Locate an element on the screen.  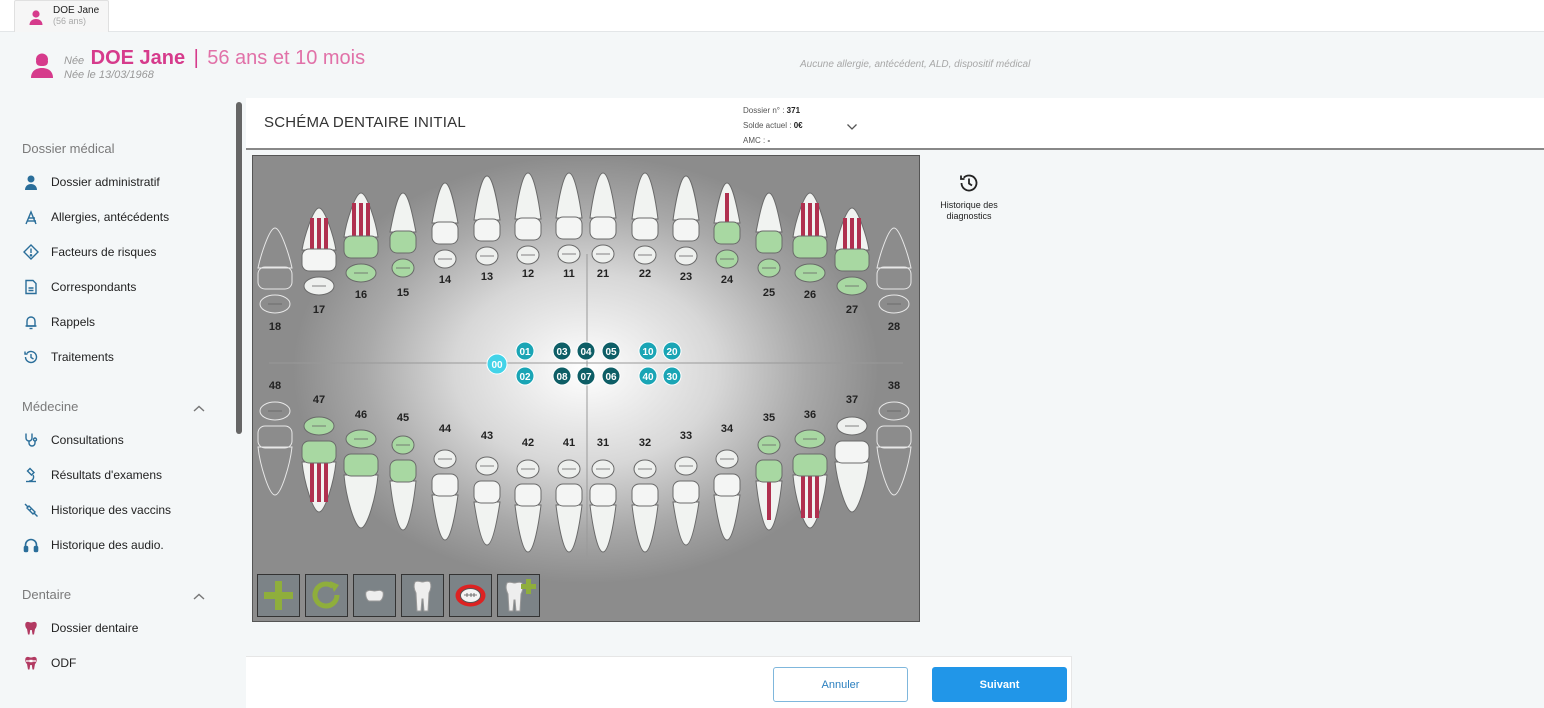
sidebar-item-rappels: Rappels is located at coordinates (58, 322).